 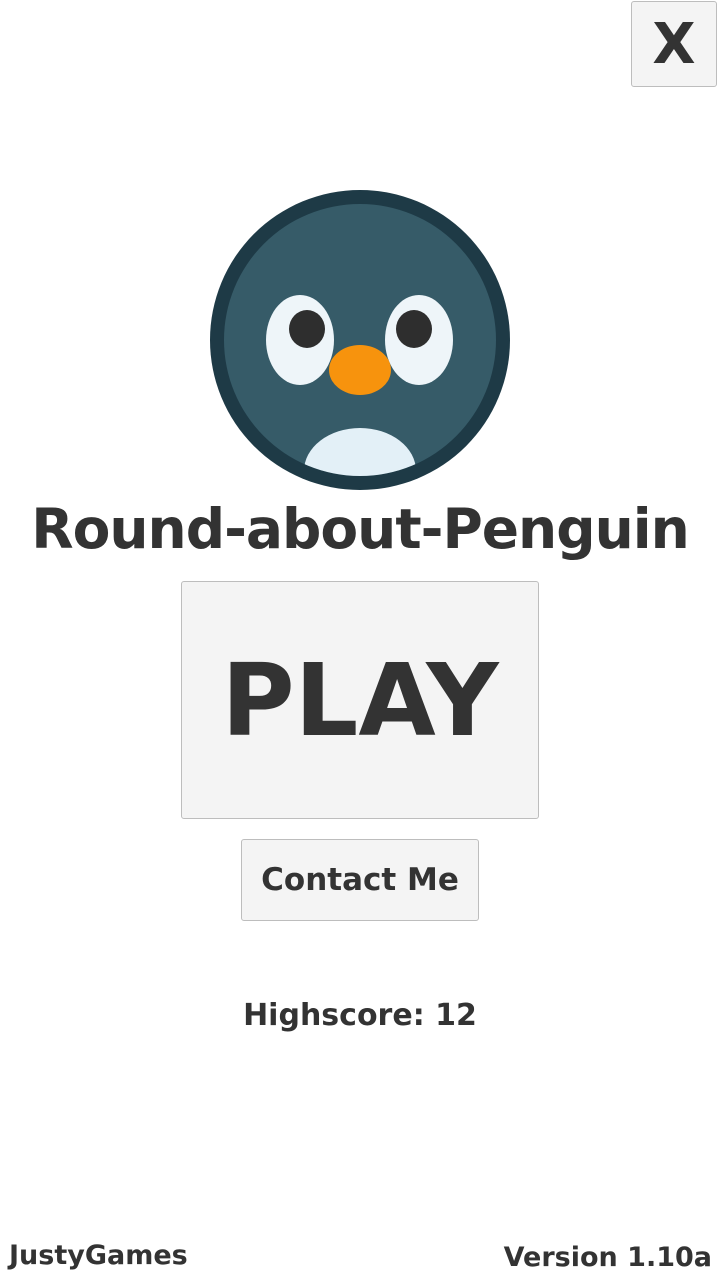 I want to click on penguin-left-pupil, so click(x=307, y=329).